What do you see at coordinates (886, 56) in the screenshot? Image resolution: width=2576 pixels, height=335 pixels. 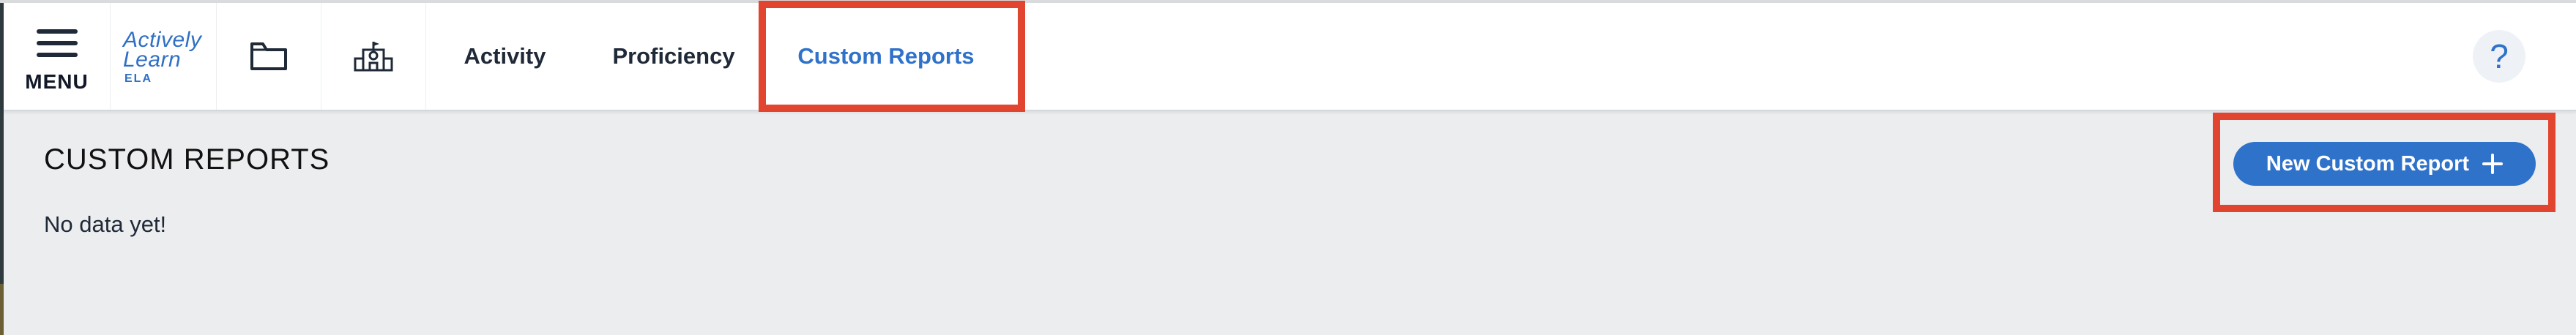 I see `tab-custom-reports: Custom Reports` at bounding box center [886, 56].